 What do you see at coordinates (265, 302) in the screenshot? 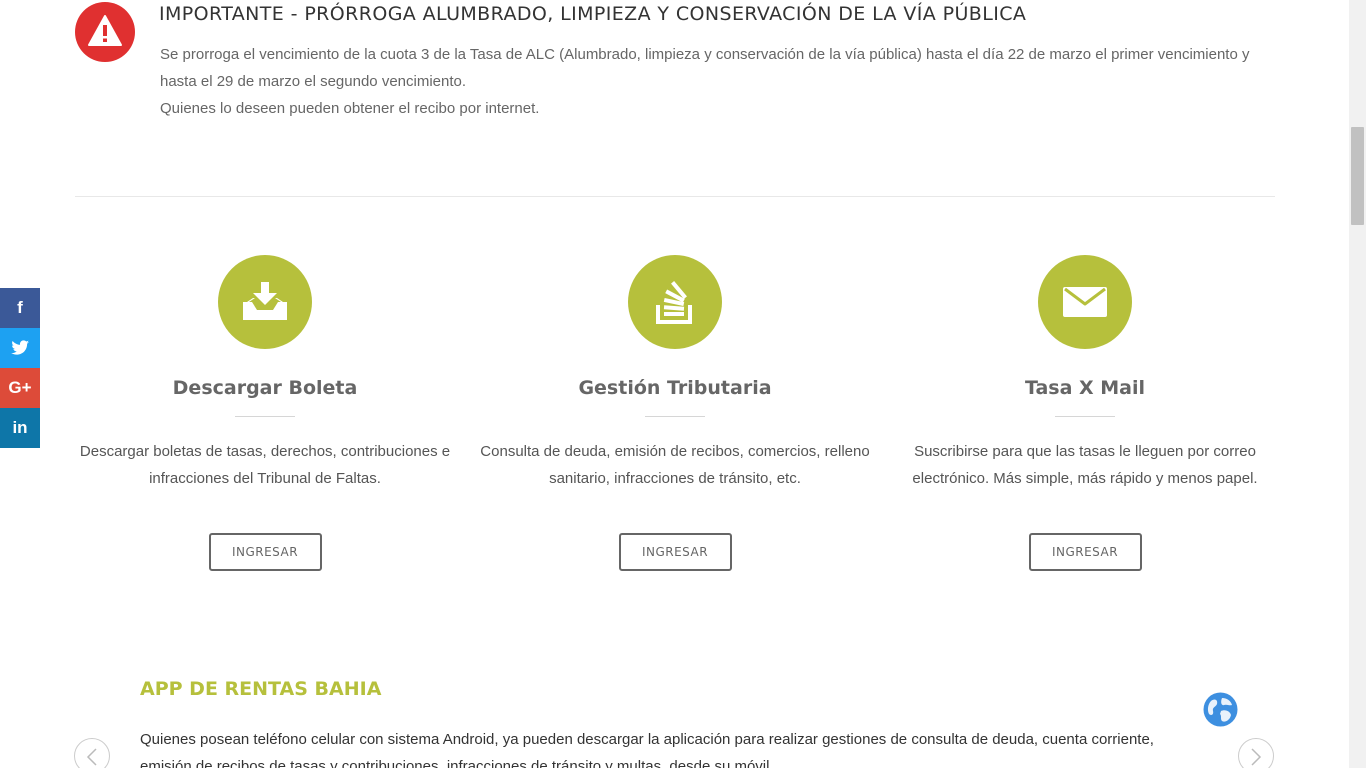
I see `download-inbox-icon` at bounding box center [265, 302].